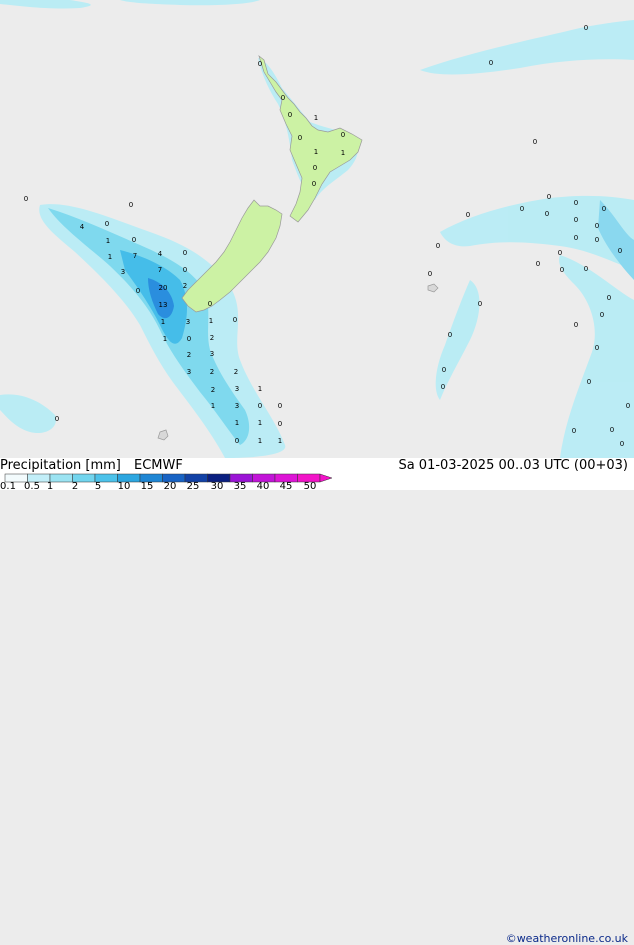  What do you see at coordinates (326, 478) in the screenshot?
I see `color-scale-arrow` at bounding box center [326, 478].